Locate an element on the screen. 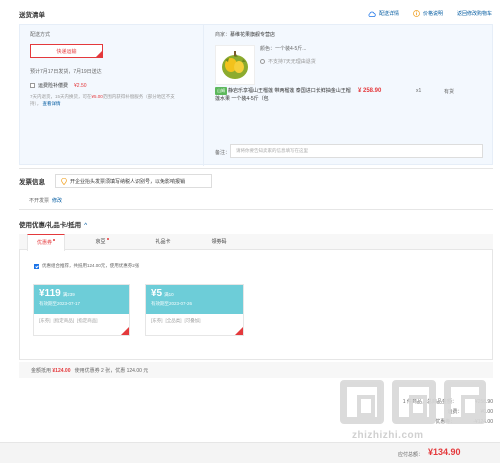 The image size is (500, 463). remark-label: 备注： is located at coordinates (223, 153).